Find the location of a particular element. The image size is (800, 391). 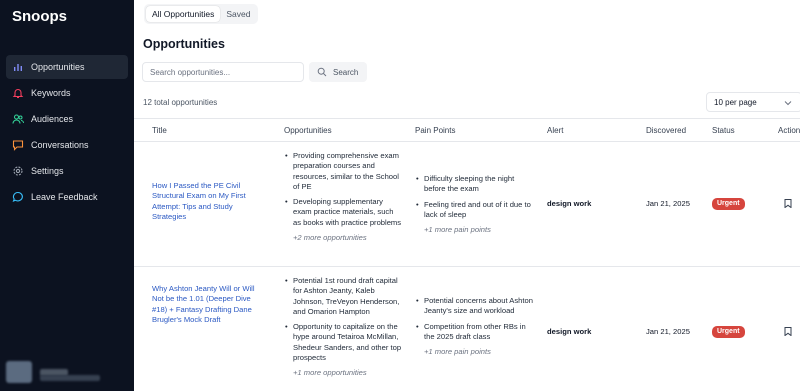

tab-all-opportunities: All Opportunities is located at coordinates (183, 14).